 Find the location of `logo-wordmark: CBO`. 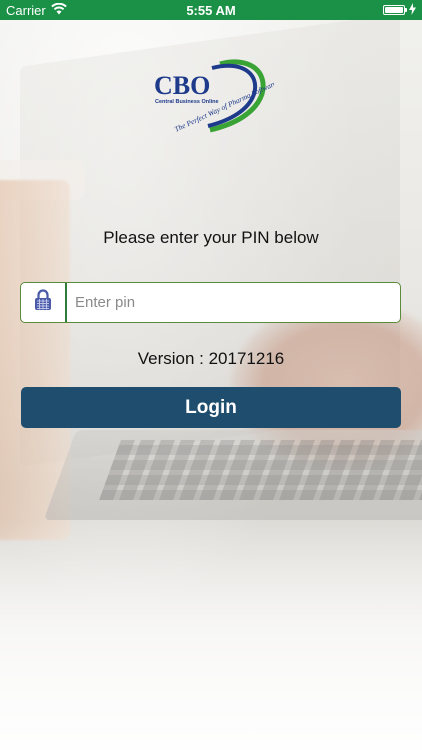

logo-wordmark: CBO is located at coordinates (182, 85).